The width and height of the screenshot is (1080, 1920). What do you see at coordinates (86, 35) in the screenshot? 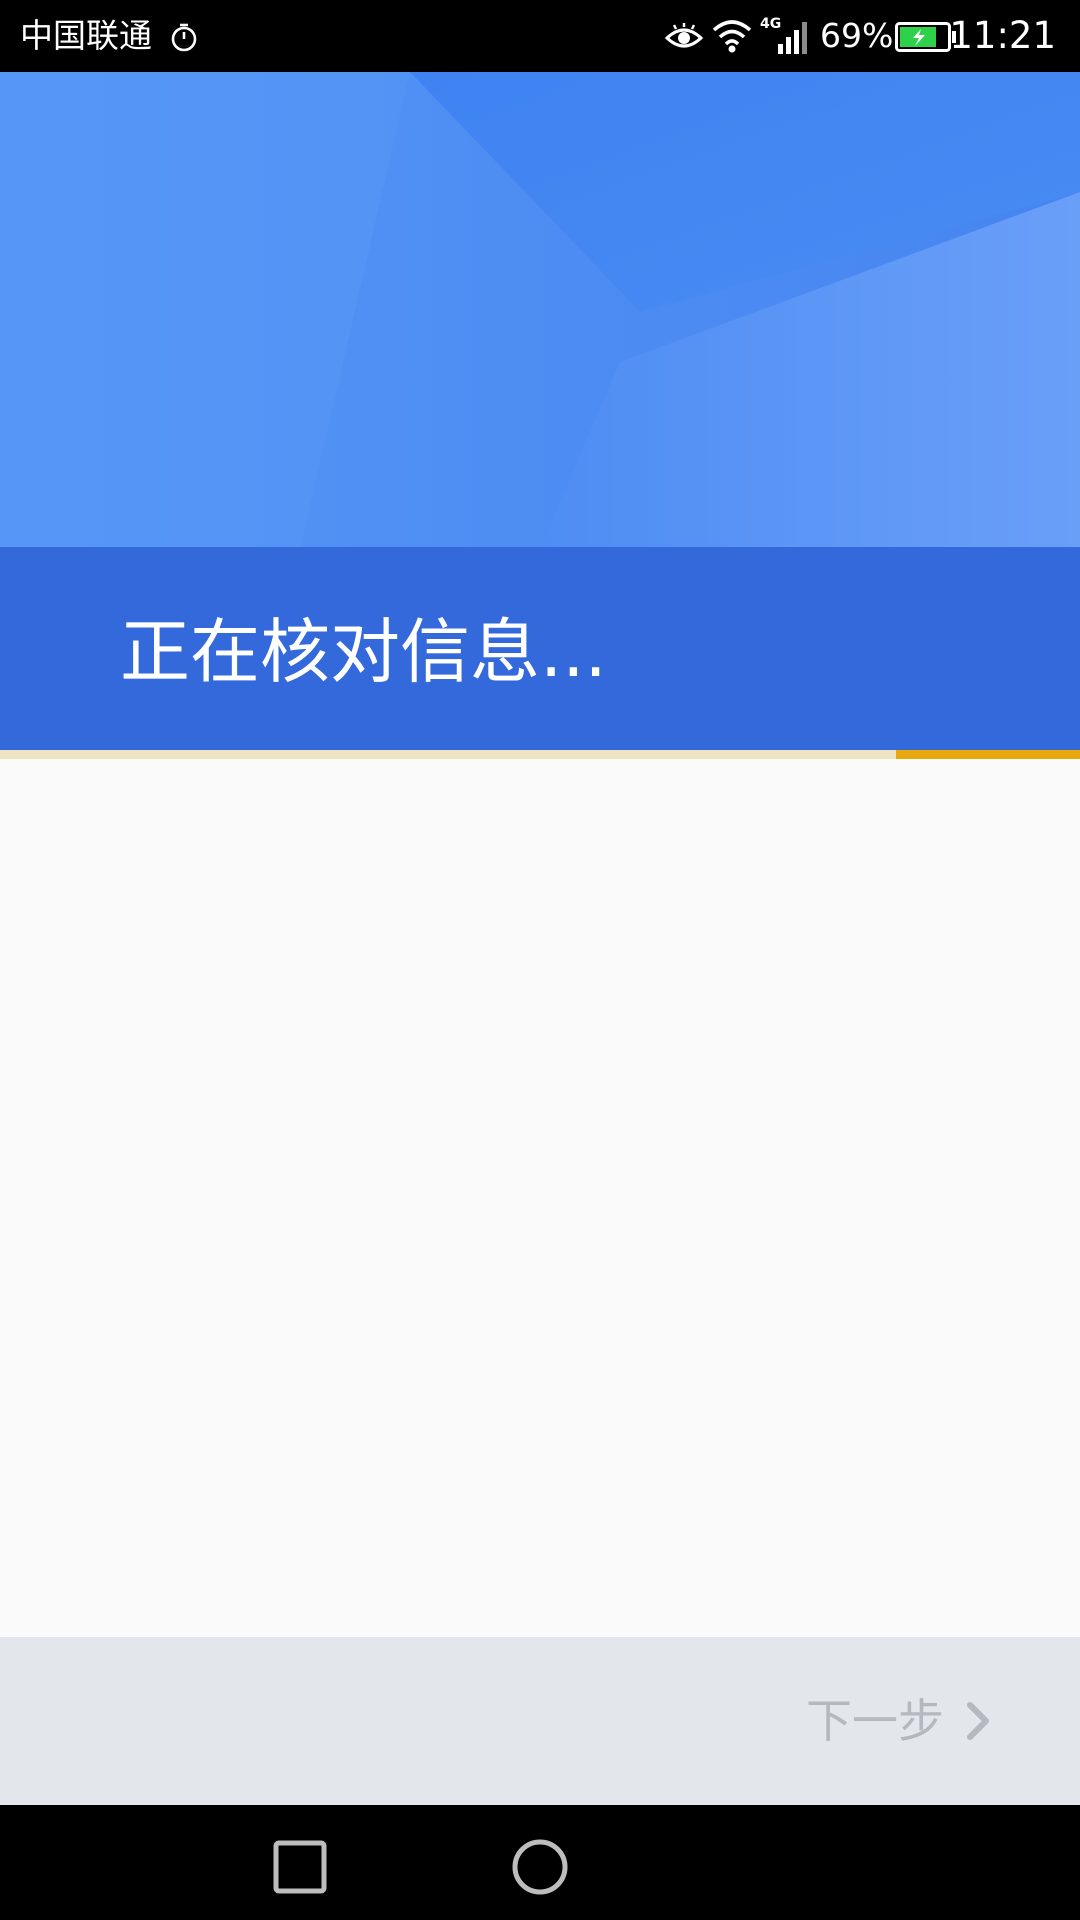
I see `carrier-name: 中国联通` at bounding box center [86, 35].